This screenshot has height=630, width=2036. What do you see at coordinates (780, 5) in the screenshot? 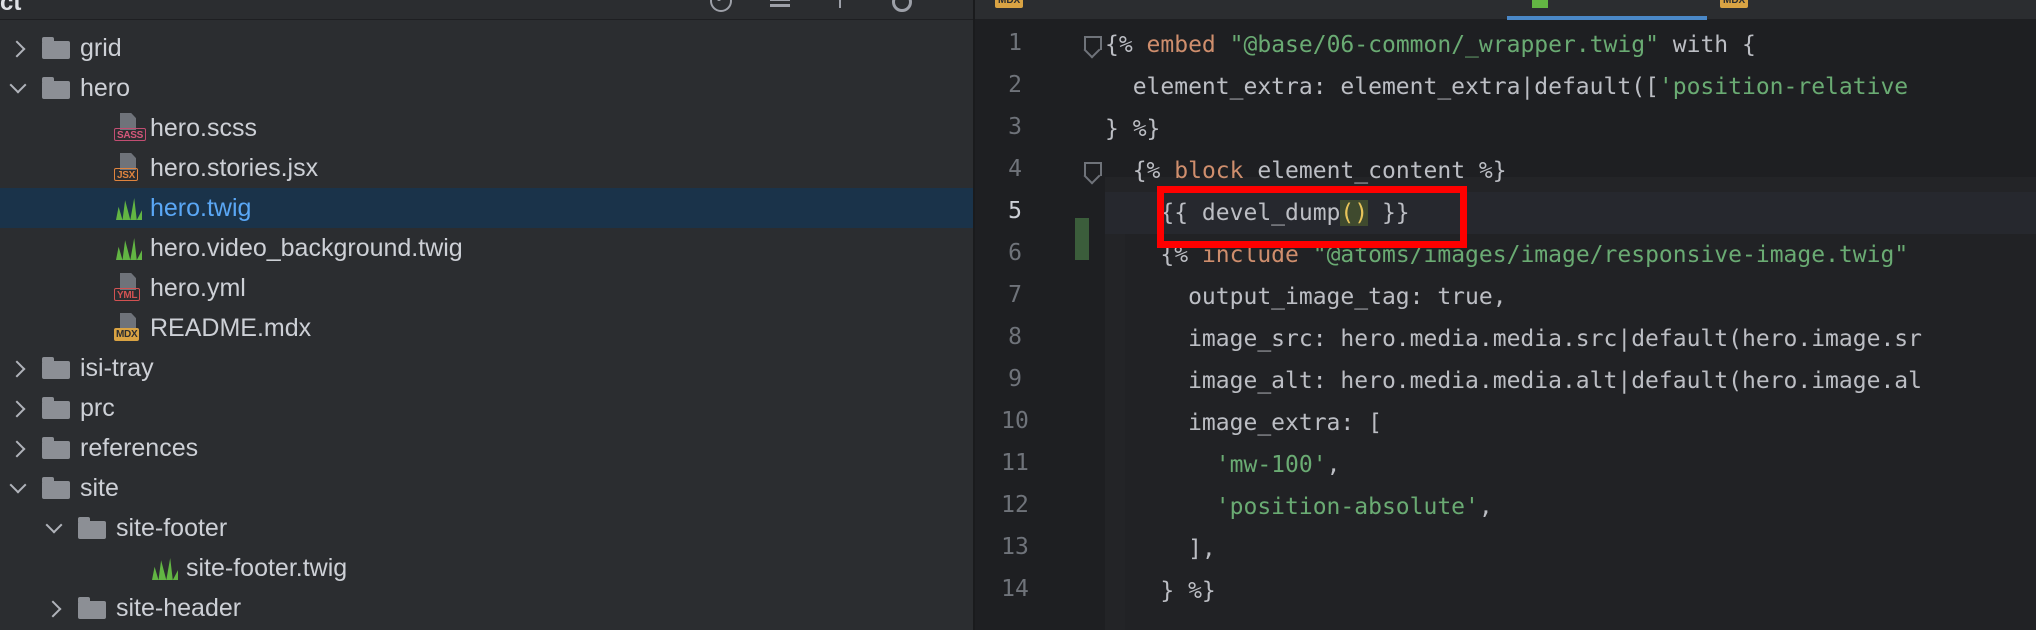
I see `collapse-all-icon` at bounding box center [780, 5].